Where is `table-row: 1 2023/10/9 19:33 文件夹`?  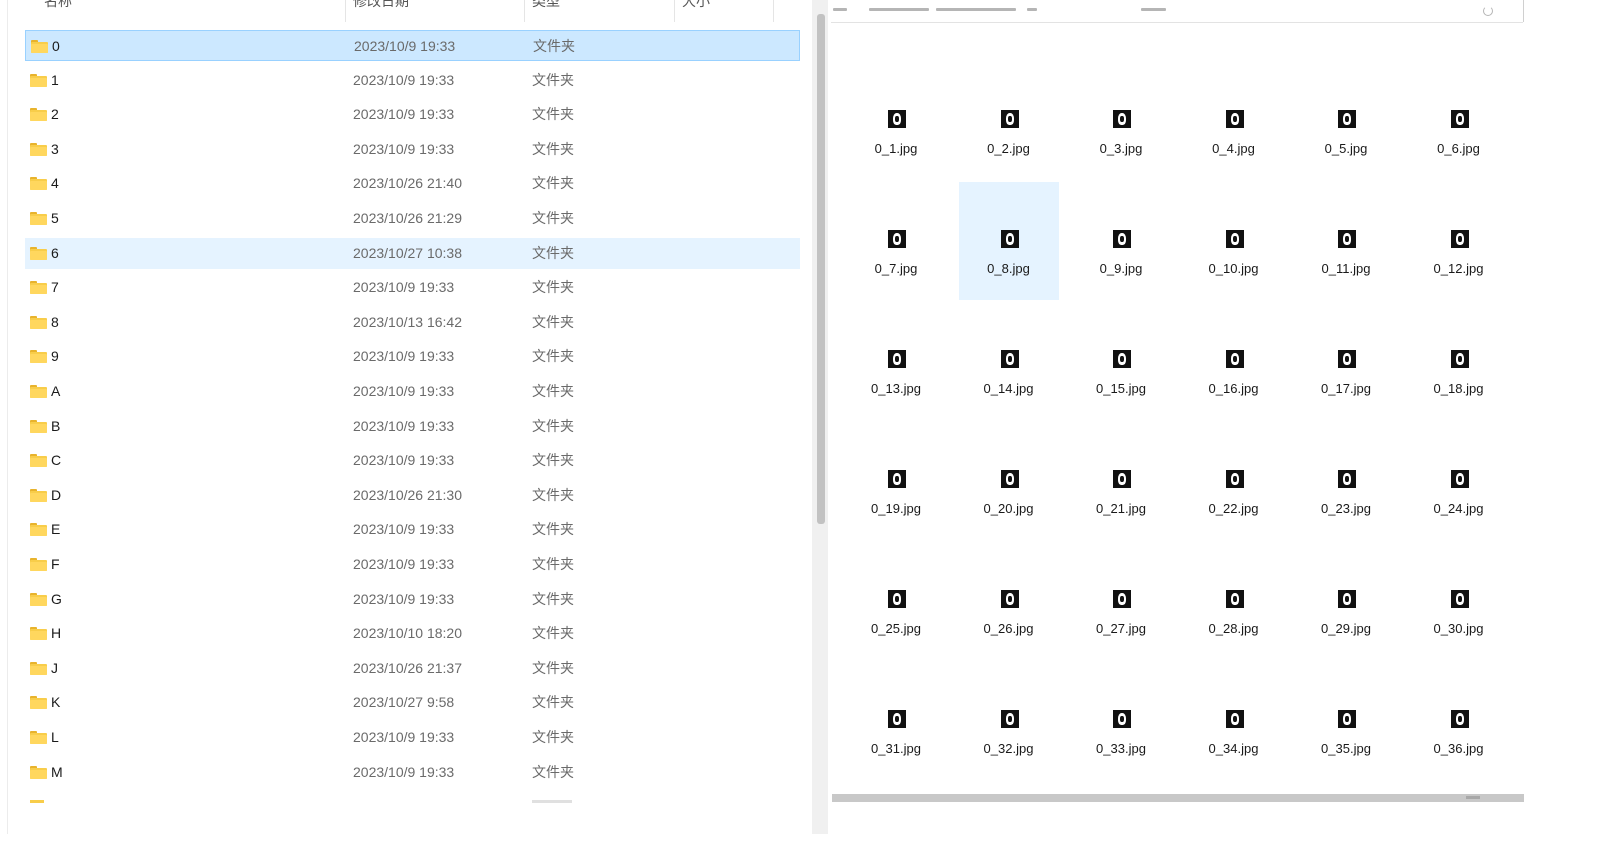 table-row: 1 2023/10/9 19:33 文件夹 is located at coordinates (412, 80).